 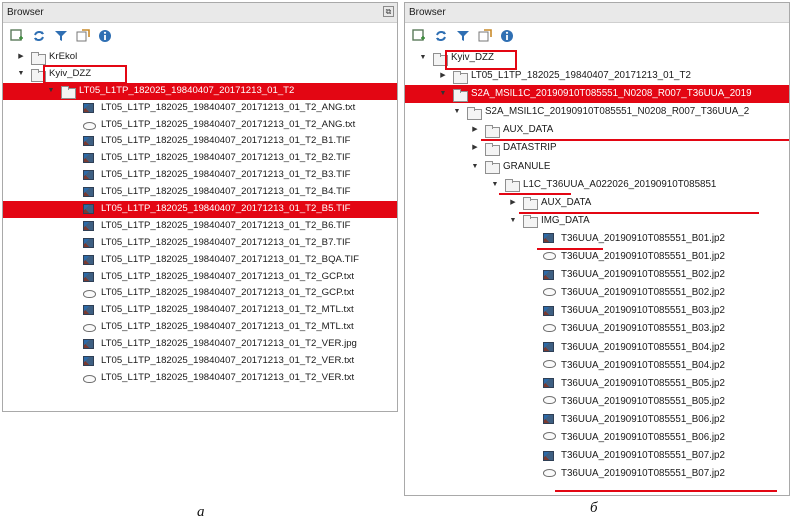 What do you see at coordinates (388, 11) in the screenshot?
I see `undock-icon: ⧉` at bounding box center [388, 11].